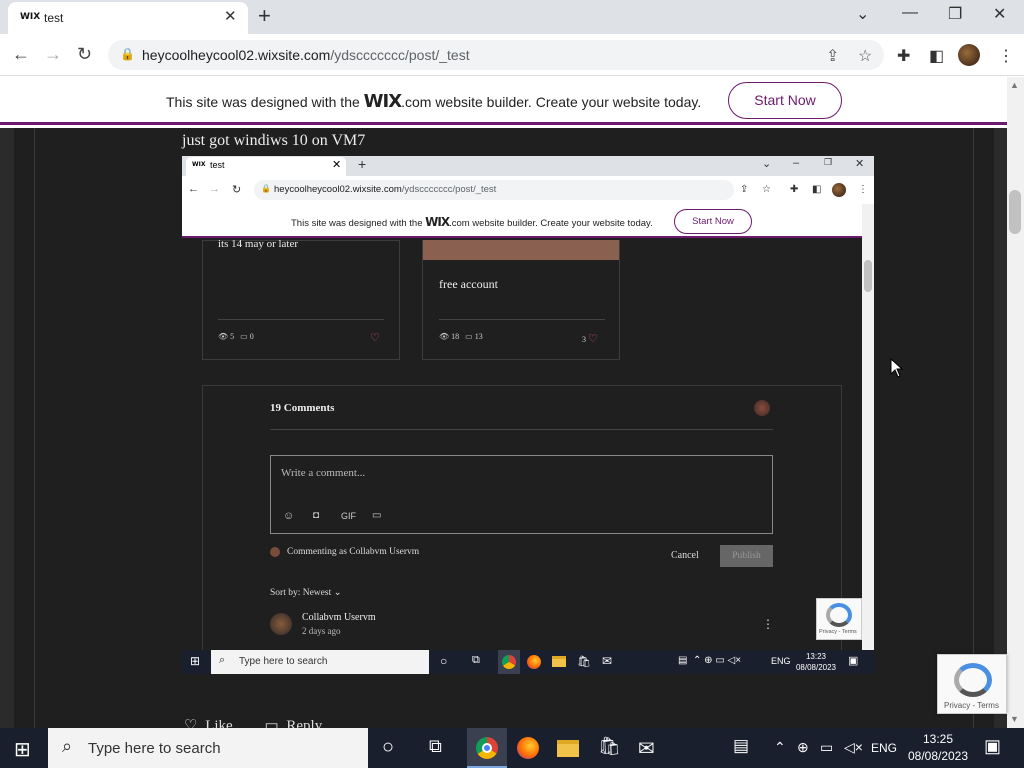  What do you see at coordinates (1015, 212) in the screenshot?
I see `scrollbar-thumb` at bounding box center [1015, 212].